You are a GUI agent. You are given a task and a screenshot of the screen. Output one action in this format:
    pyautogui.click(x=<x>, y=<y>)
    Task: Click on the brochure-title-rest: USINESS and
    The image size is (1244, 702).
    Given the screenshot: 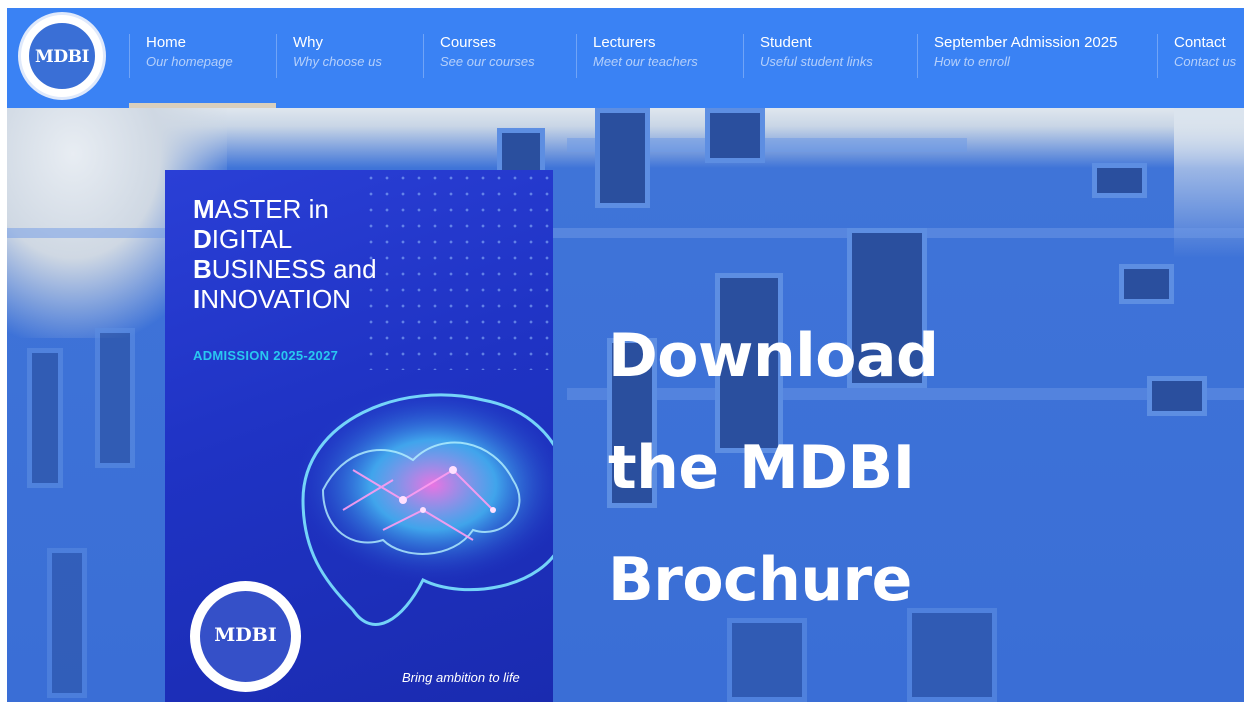 What is the action you would take?
    pyautogui.click(x=294, y=269)
    